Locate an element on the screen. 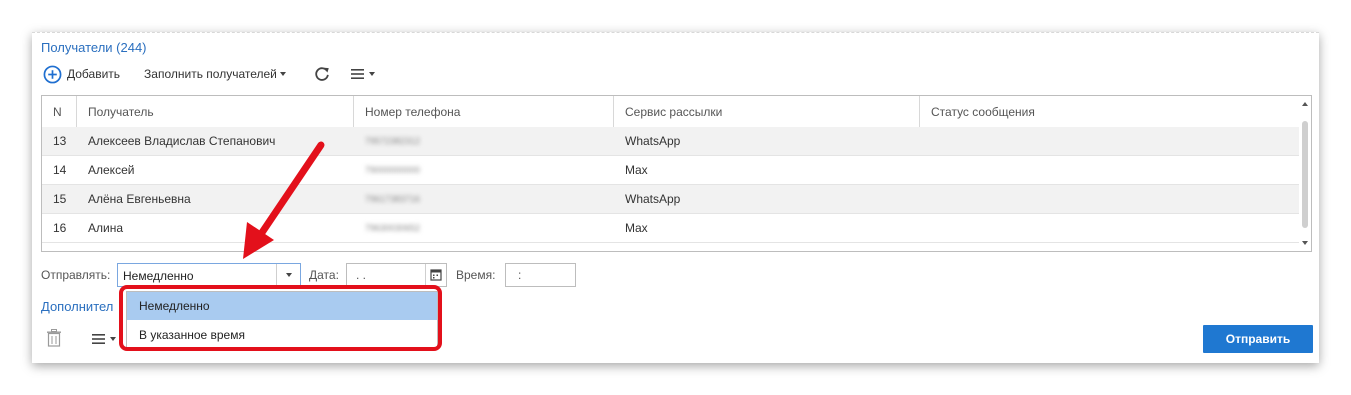 The image size is (1351, 395). phone-number-value: 79572382312 is located at coordinates (393, 141).